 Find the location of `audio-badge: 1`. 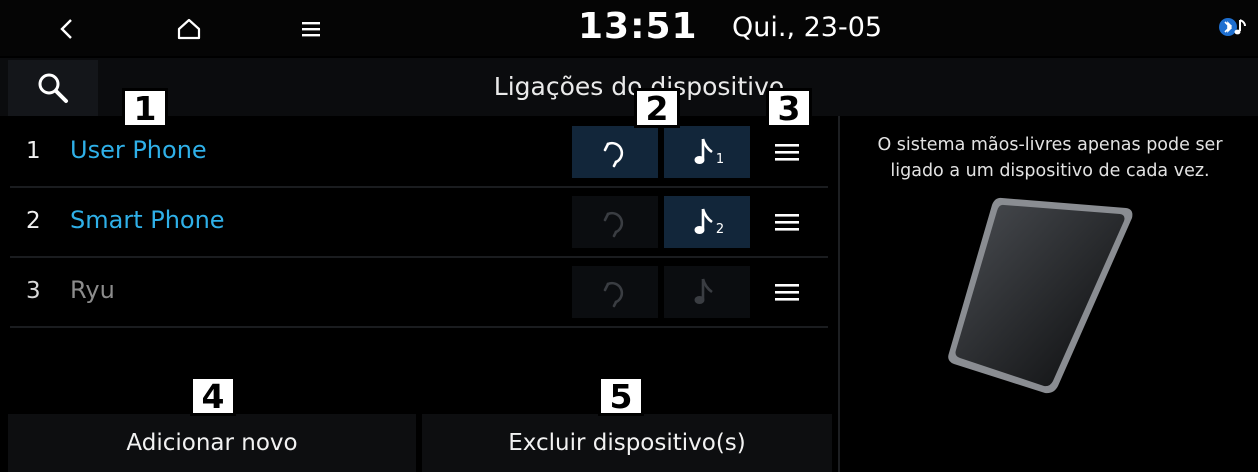

audio-badge: 1 is located at coordinates (720, 159).